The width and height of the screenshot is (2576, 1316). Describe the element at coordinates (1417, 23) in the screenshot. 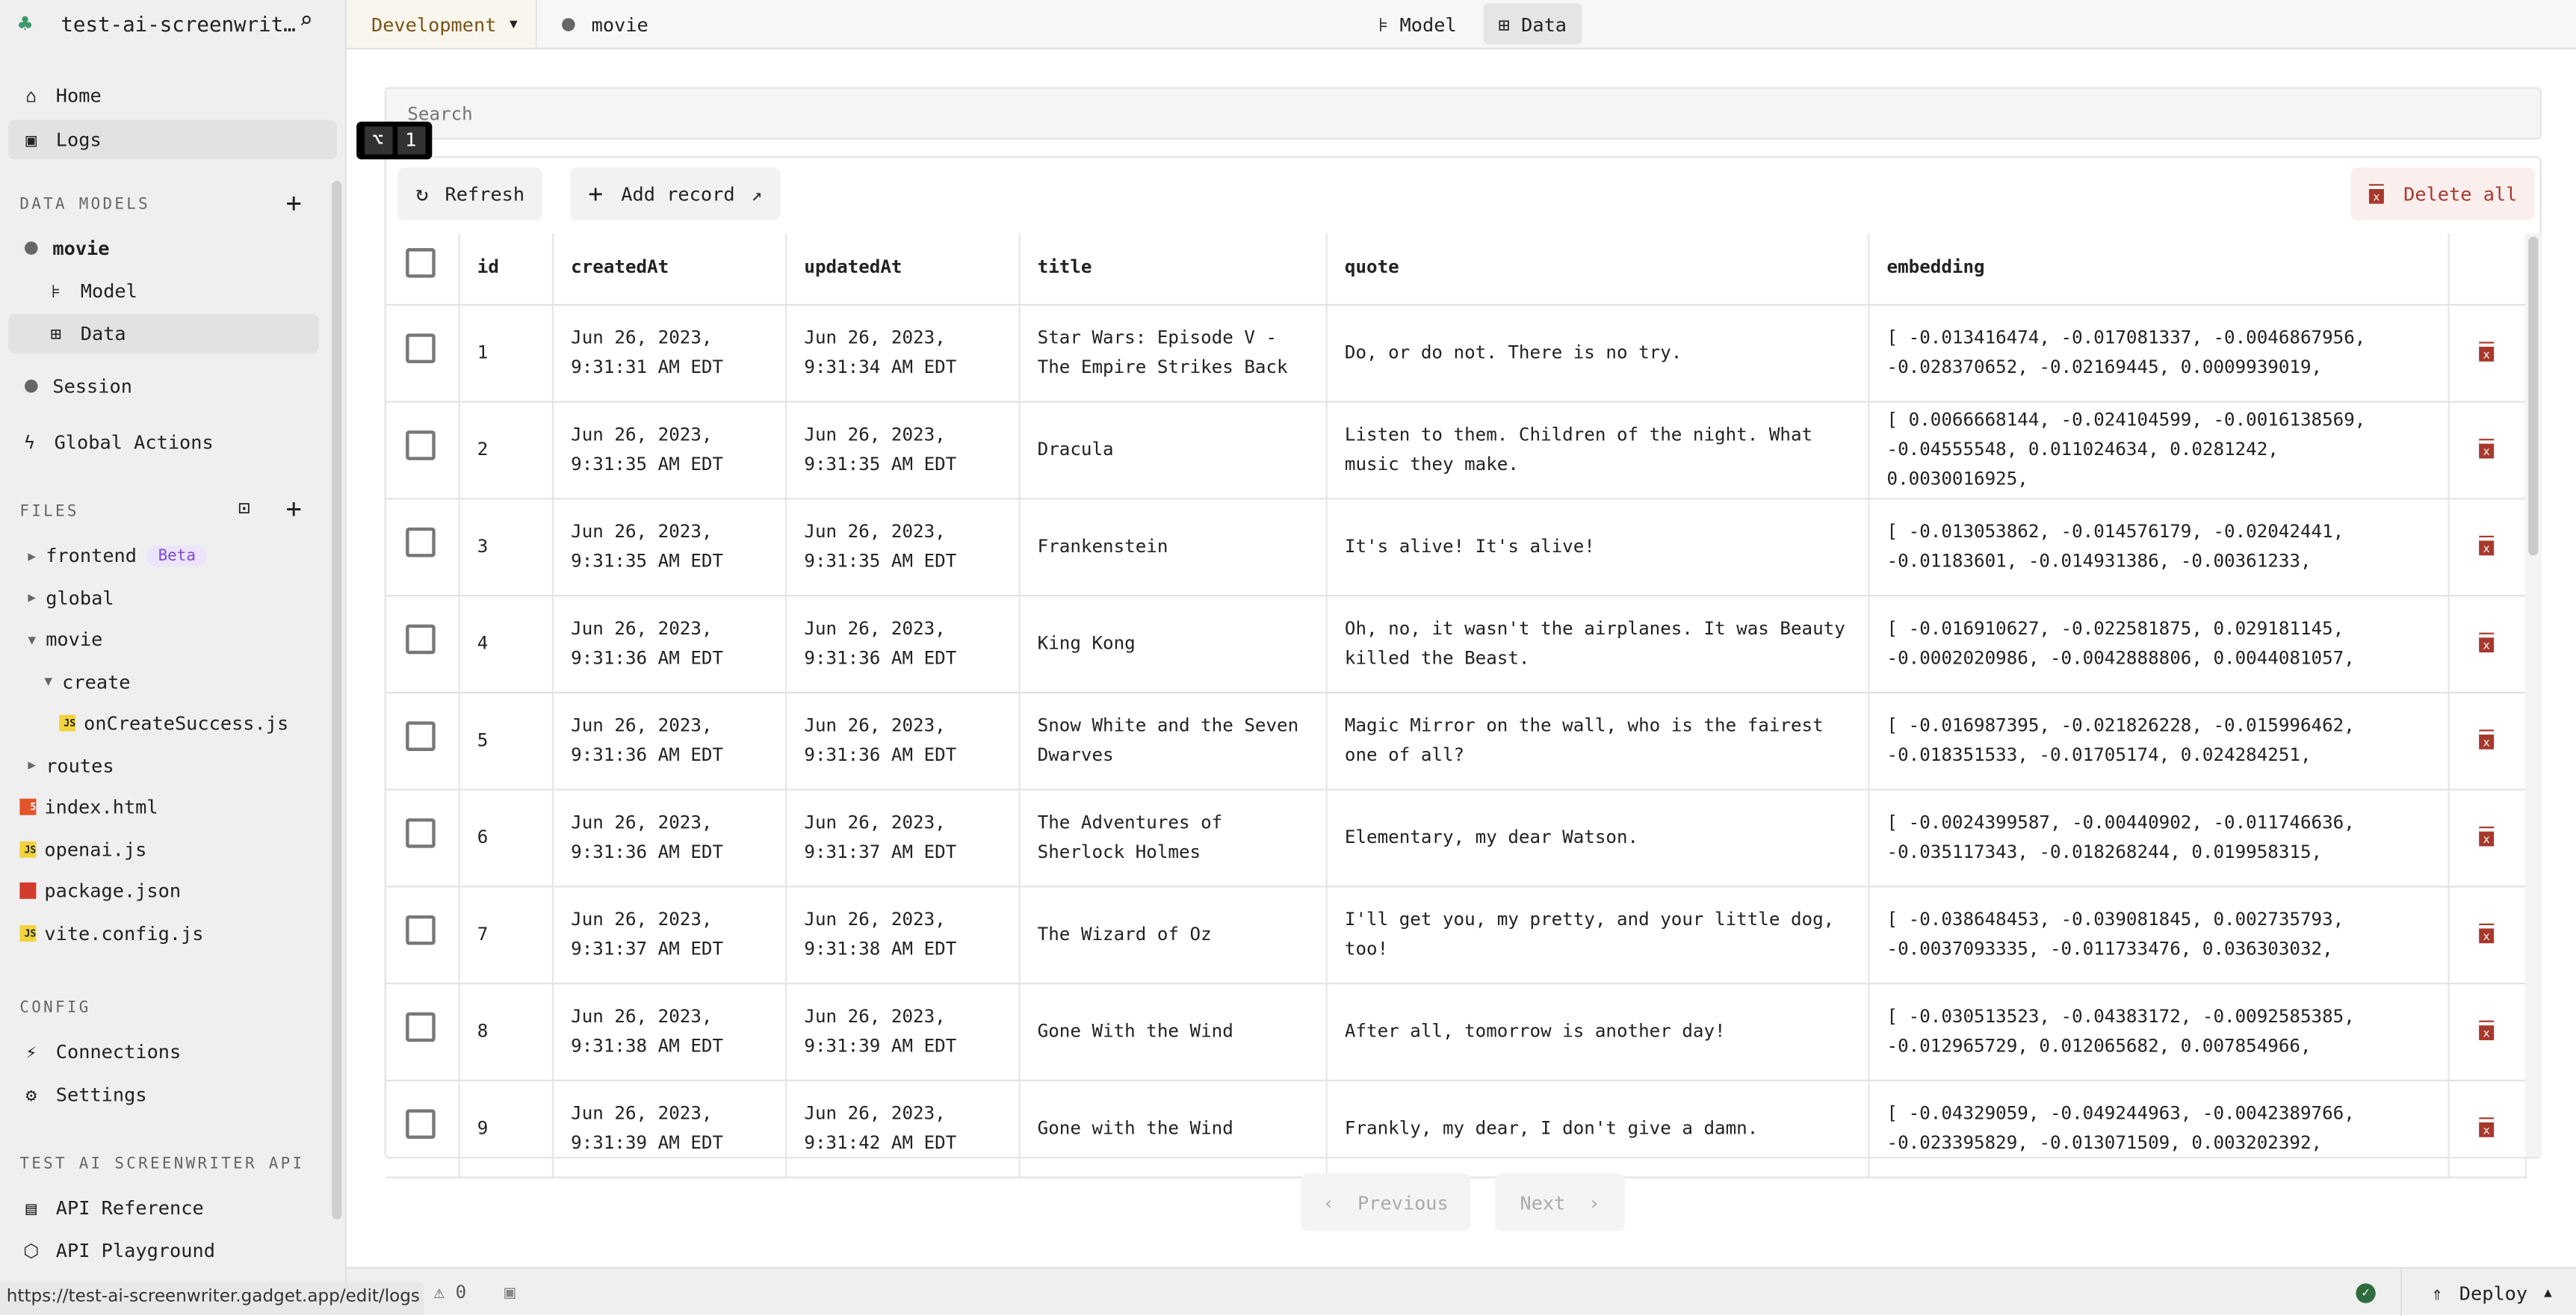

I see `tab-model: ⊧ Model` at that location.